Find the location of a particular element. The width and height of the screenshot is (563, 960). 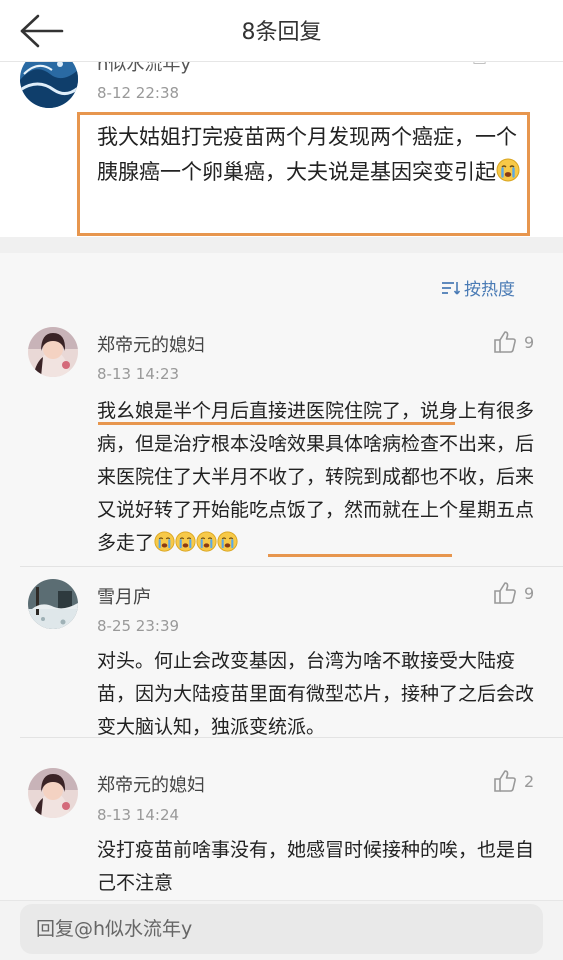

reply-bar is located at coordinates (281, 930).